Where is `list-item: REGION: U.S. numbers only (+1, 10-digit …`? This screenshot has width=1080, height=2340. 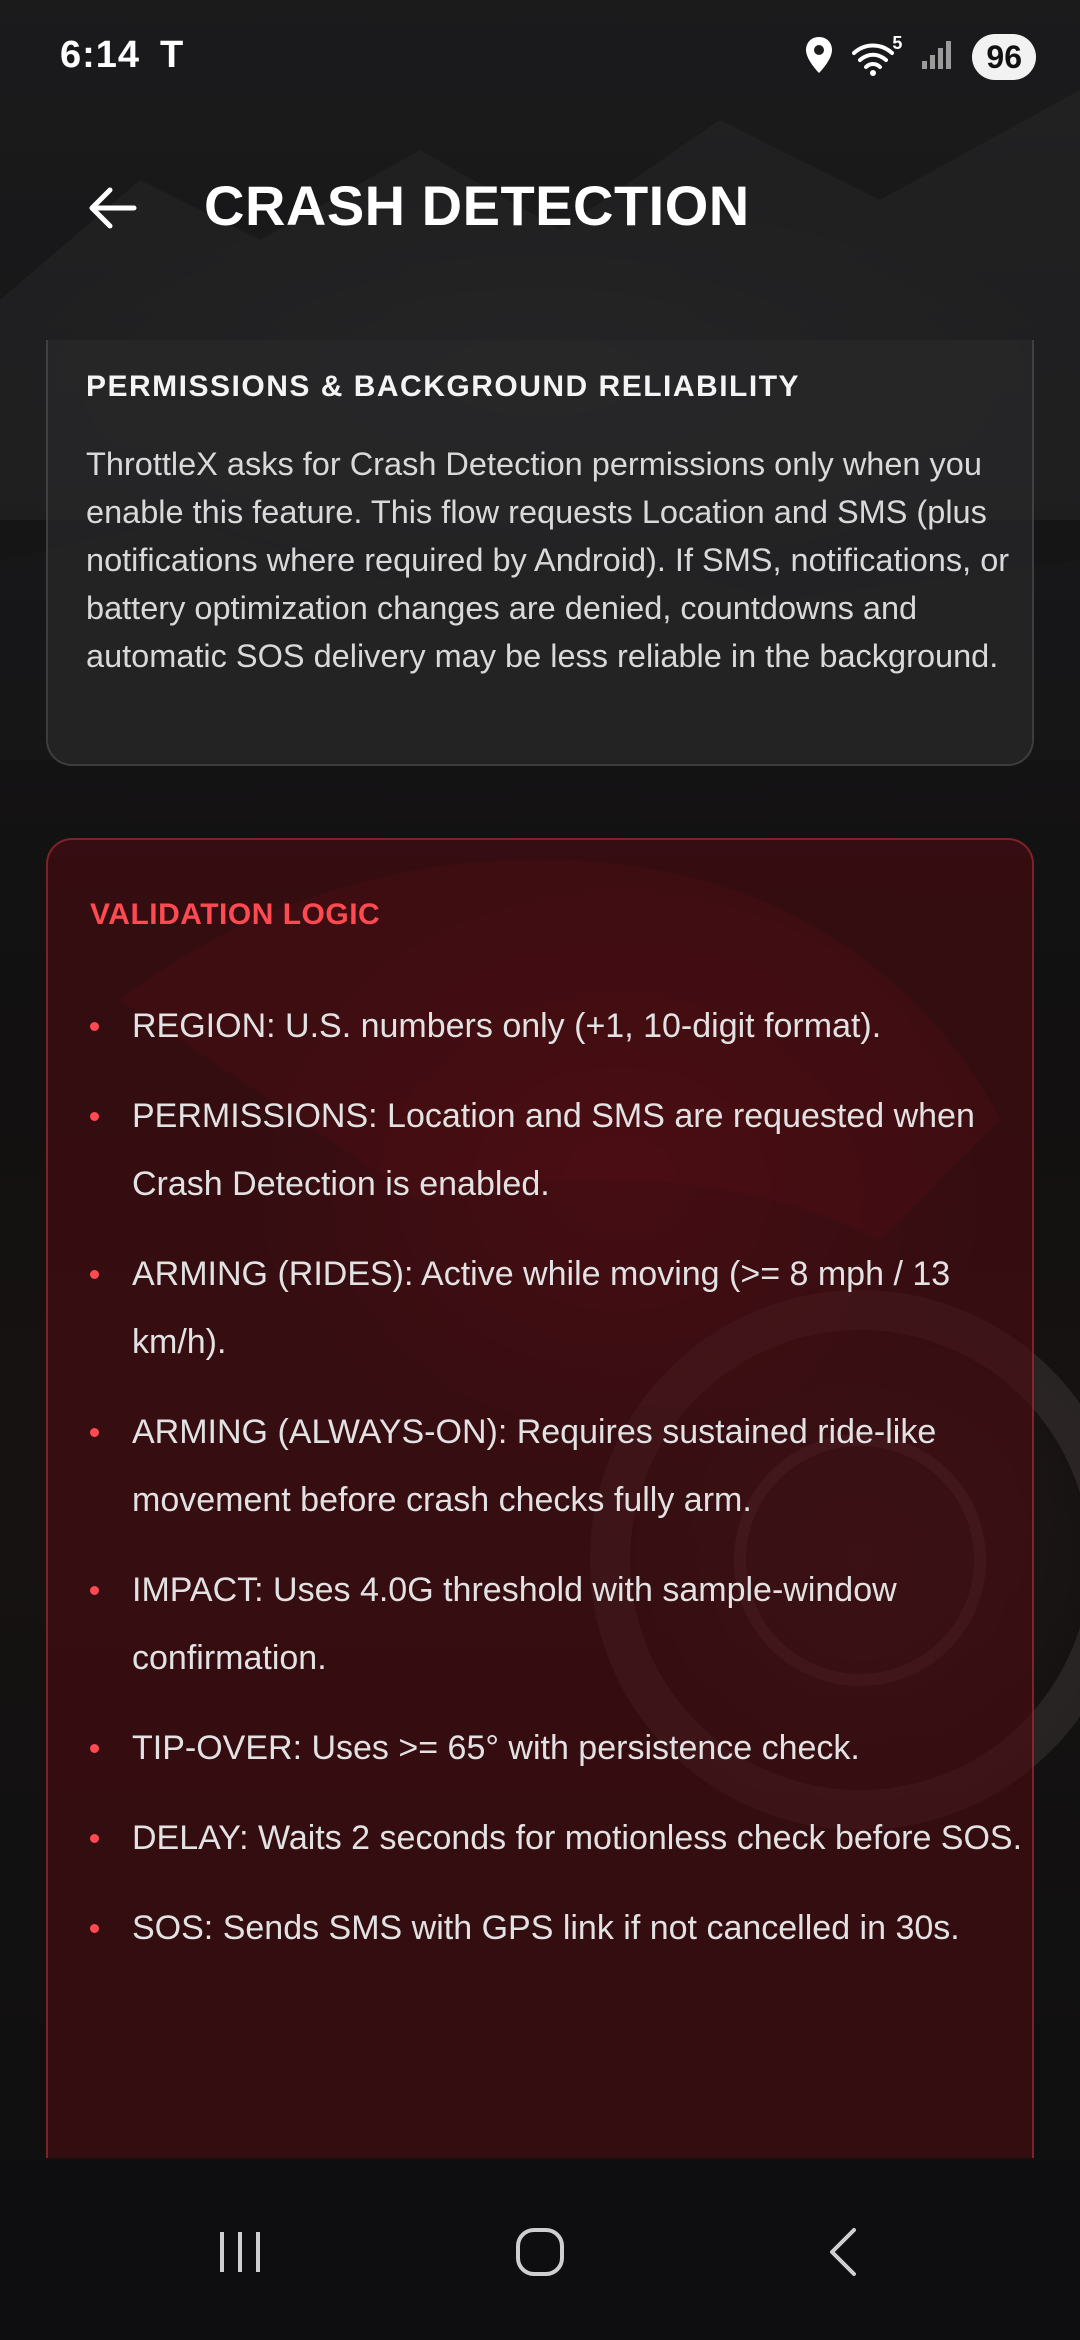
list-item: REGION: U.S. numbers only (+1, 10-digit … is located at coordinates (560, 1026).